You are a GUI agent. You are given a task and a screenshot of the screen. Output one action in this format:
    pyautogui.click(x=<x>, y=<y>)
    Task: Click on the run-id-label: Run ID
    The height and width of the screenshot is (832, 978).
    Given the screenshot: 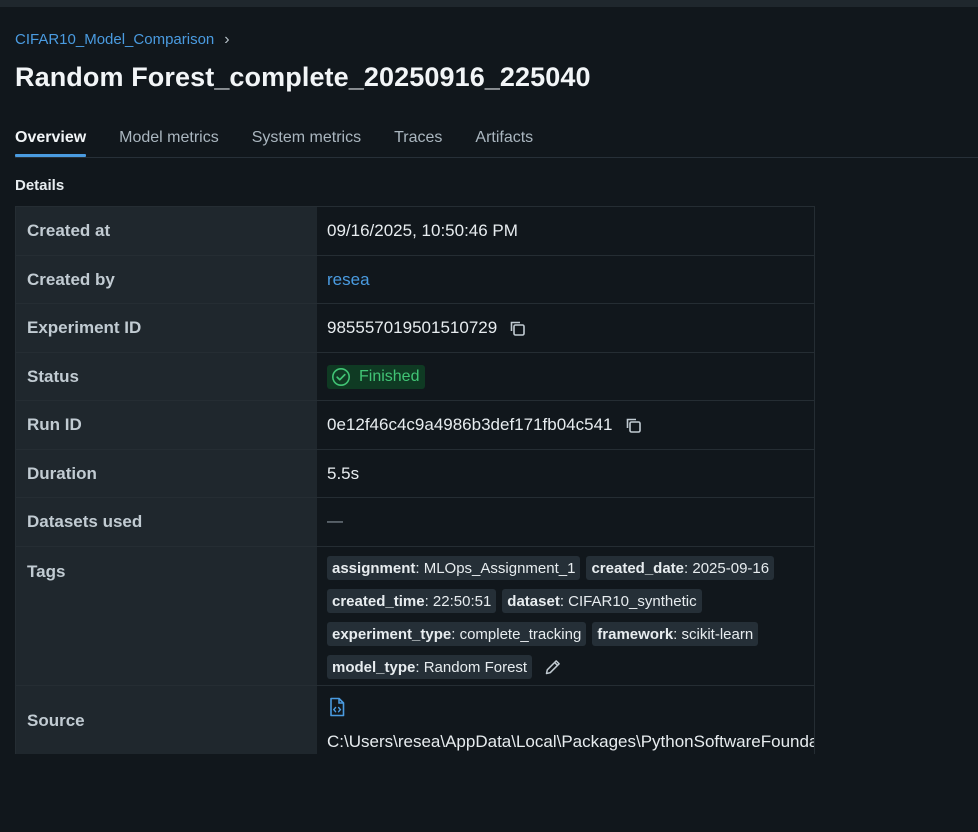 What is the action you would take?
    pyautogui.click(x=54, y=424)
    